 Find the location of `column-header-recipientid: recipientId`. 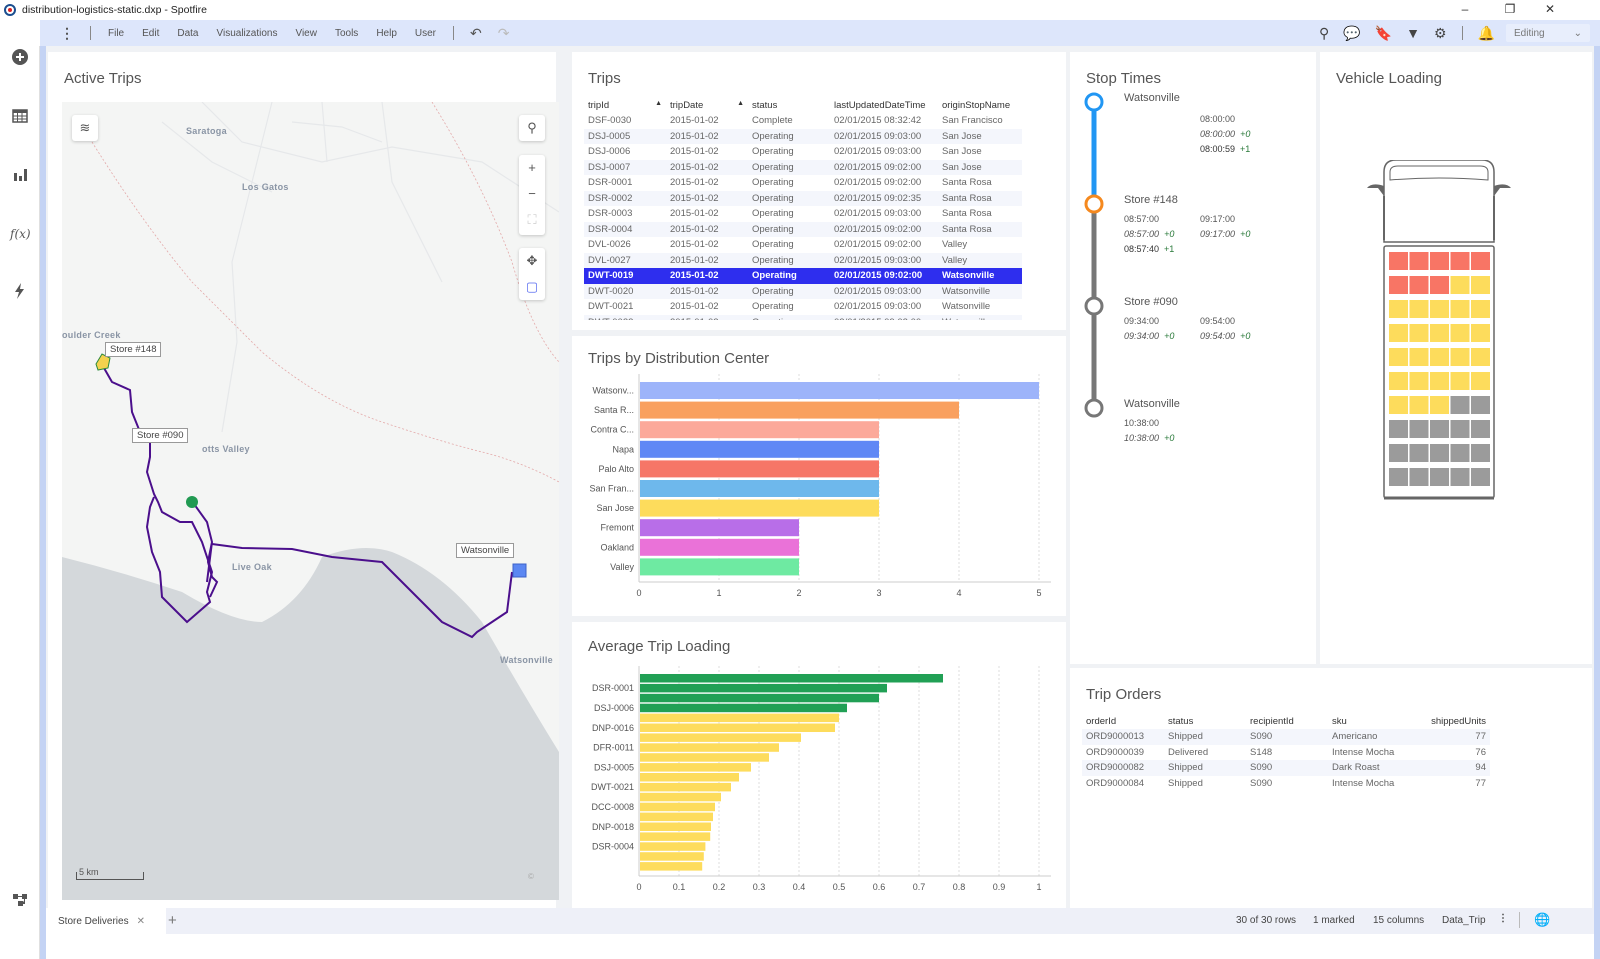

column-header-recipientid: recipientId is located at coordinates (1287, 721).